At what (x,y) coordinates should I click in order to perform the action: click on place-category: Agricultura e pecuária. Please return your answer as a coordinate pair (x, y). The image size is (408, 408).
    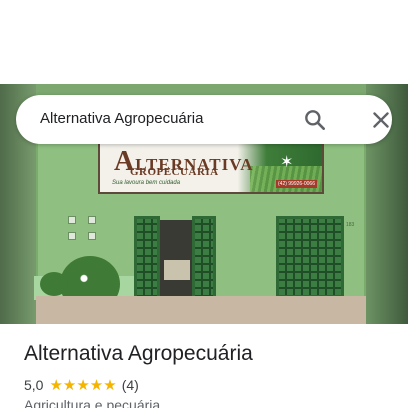
    Looking at the image, I should click on (92, 402).